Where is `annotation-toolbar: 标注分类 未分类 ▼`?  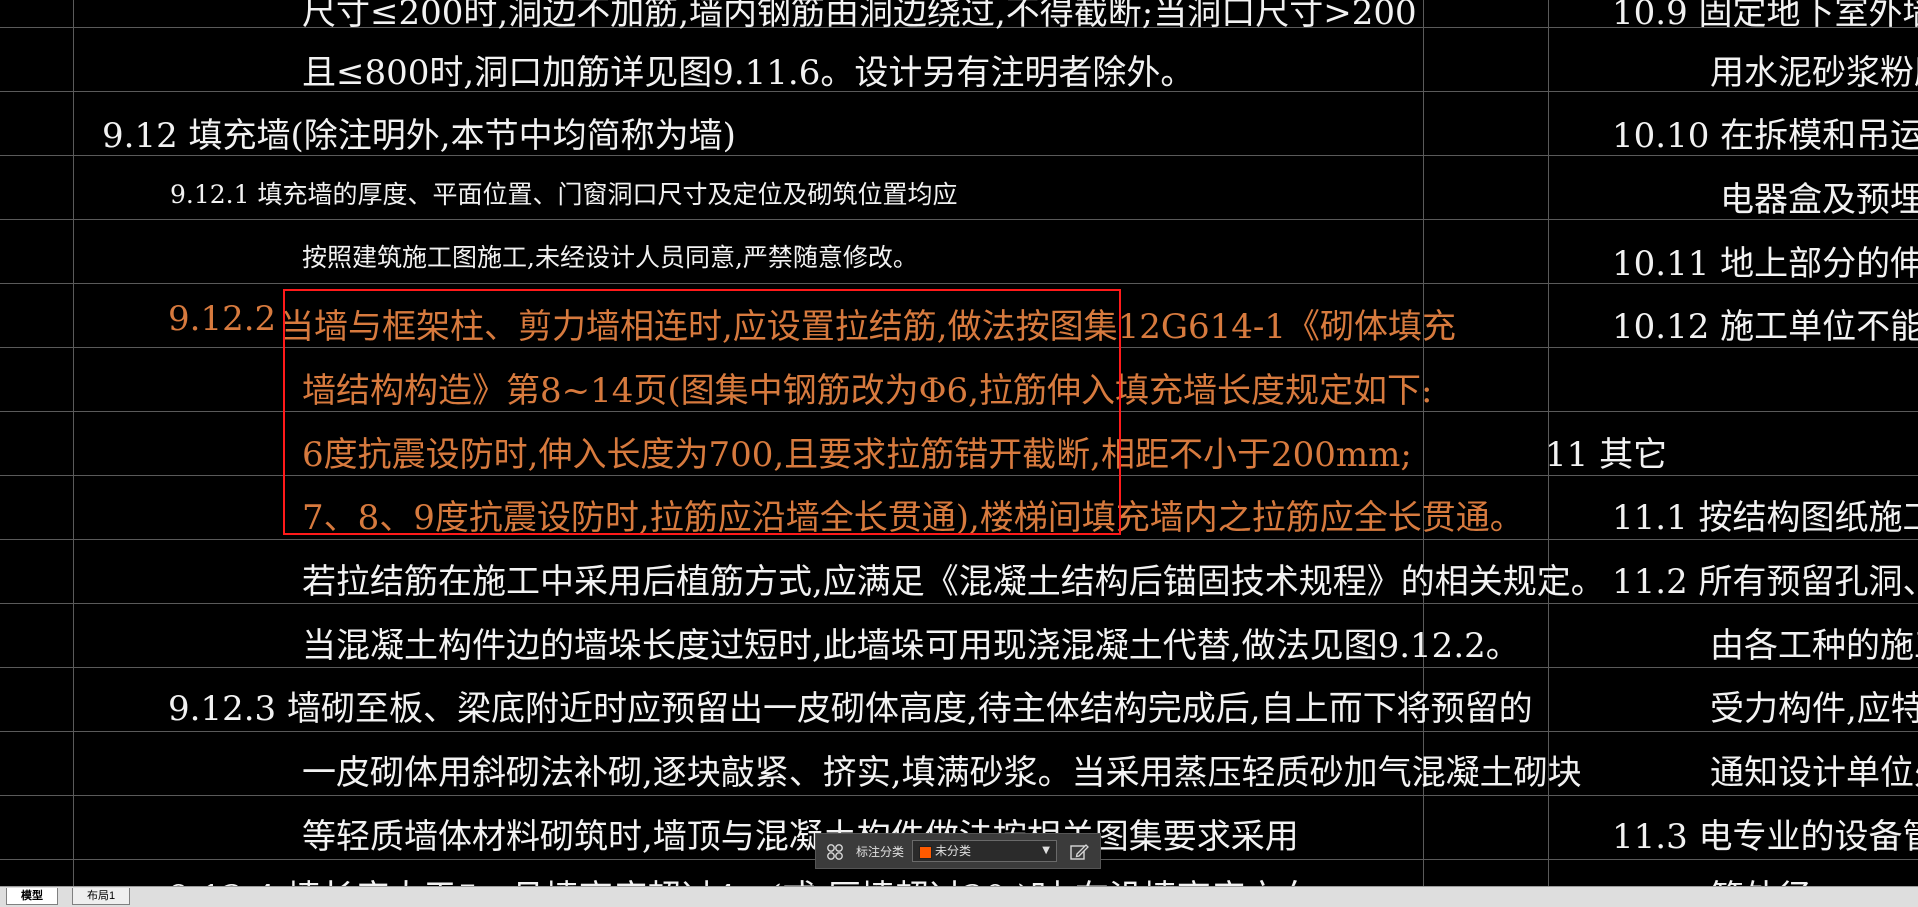
annotation-toolbar: 标注分类 未分类 ▼ is located at coordinates (958, 851).